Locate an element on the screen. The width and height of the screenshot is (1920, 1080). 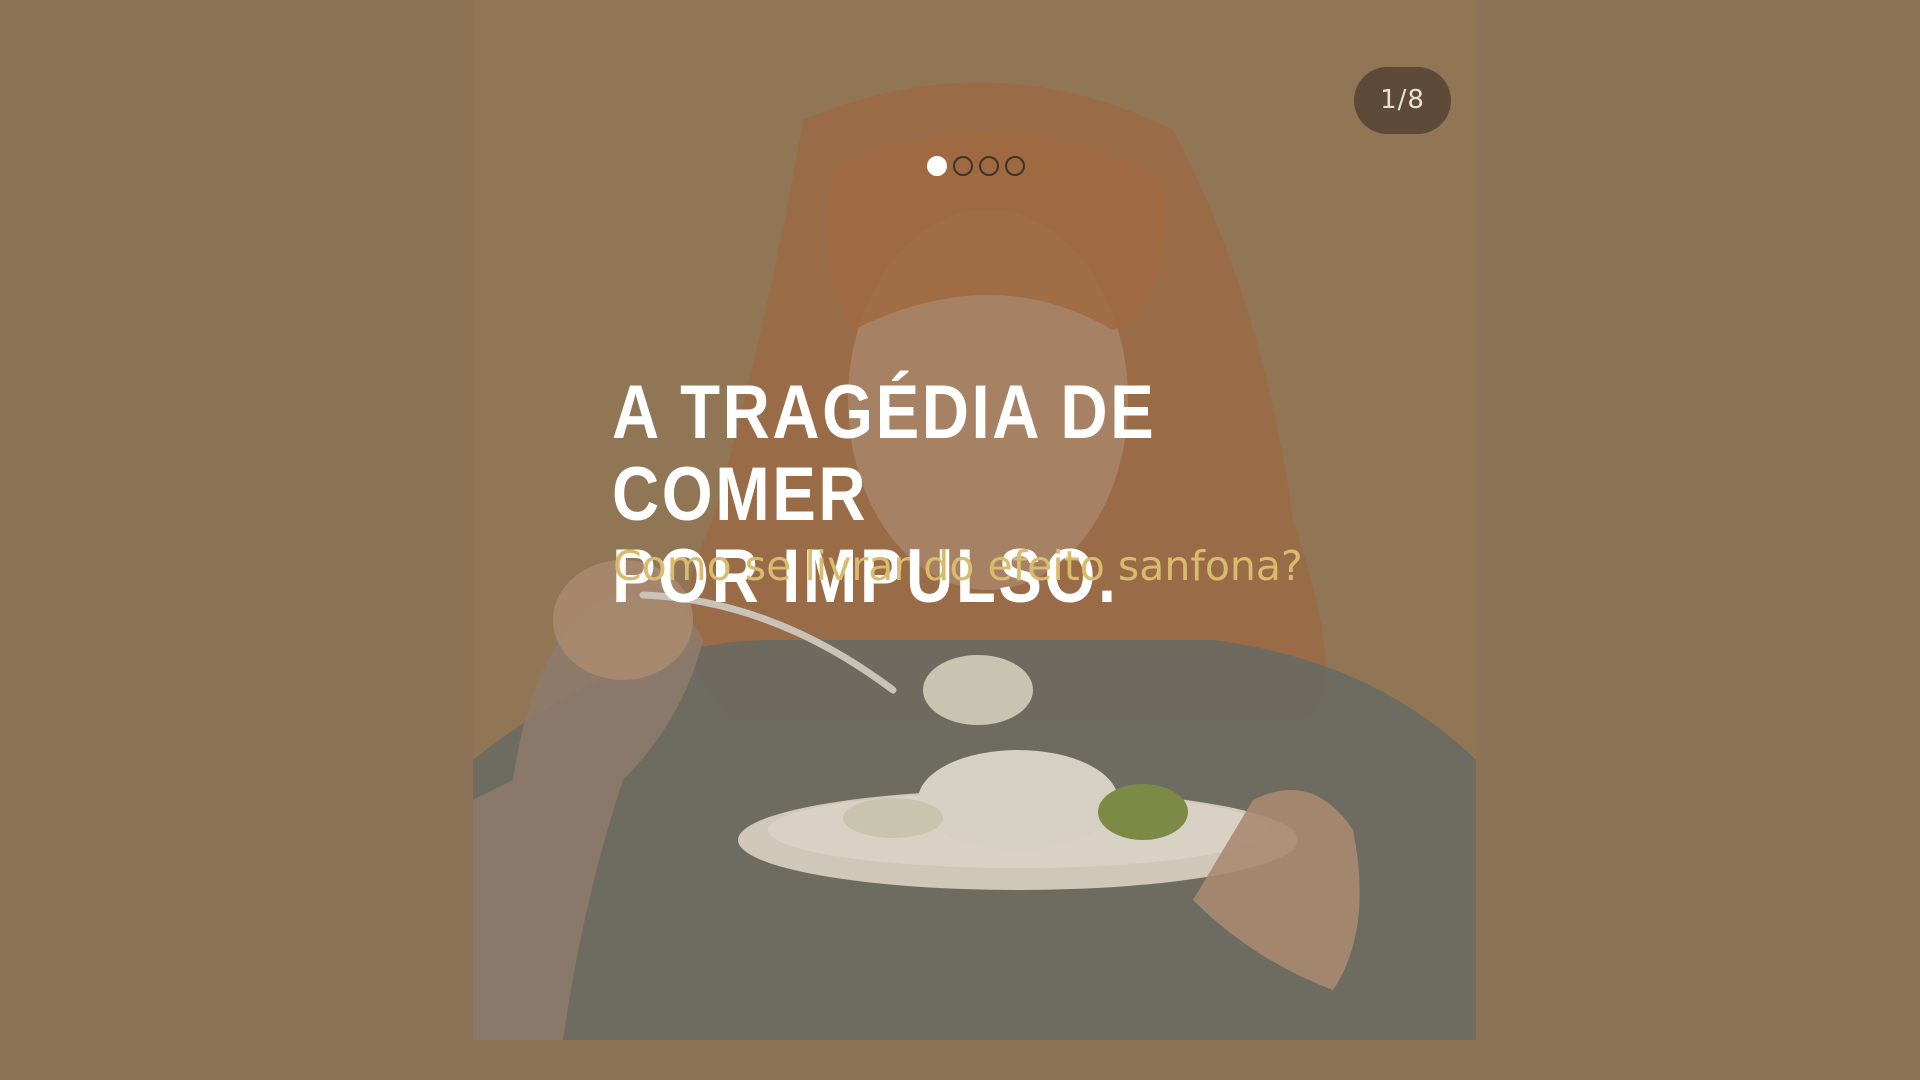
pagination-dots is located at coordinates (976, 166).